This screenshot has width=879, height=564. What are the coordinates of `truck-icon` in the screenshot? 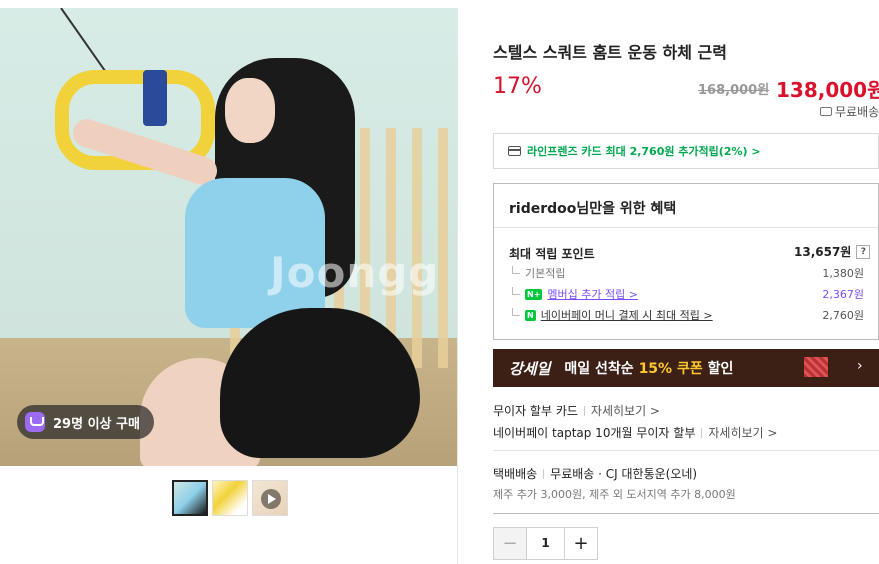 It's located at (826, 111).